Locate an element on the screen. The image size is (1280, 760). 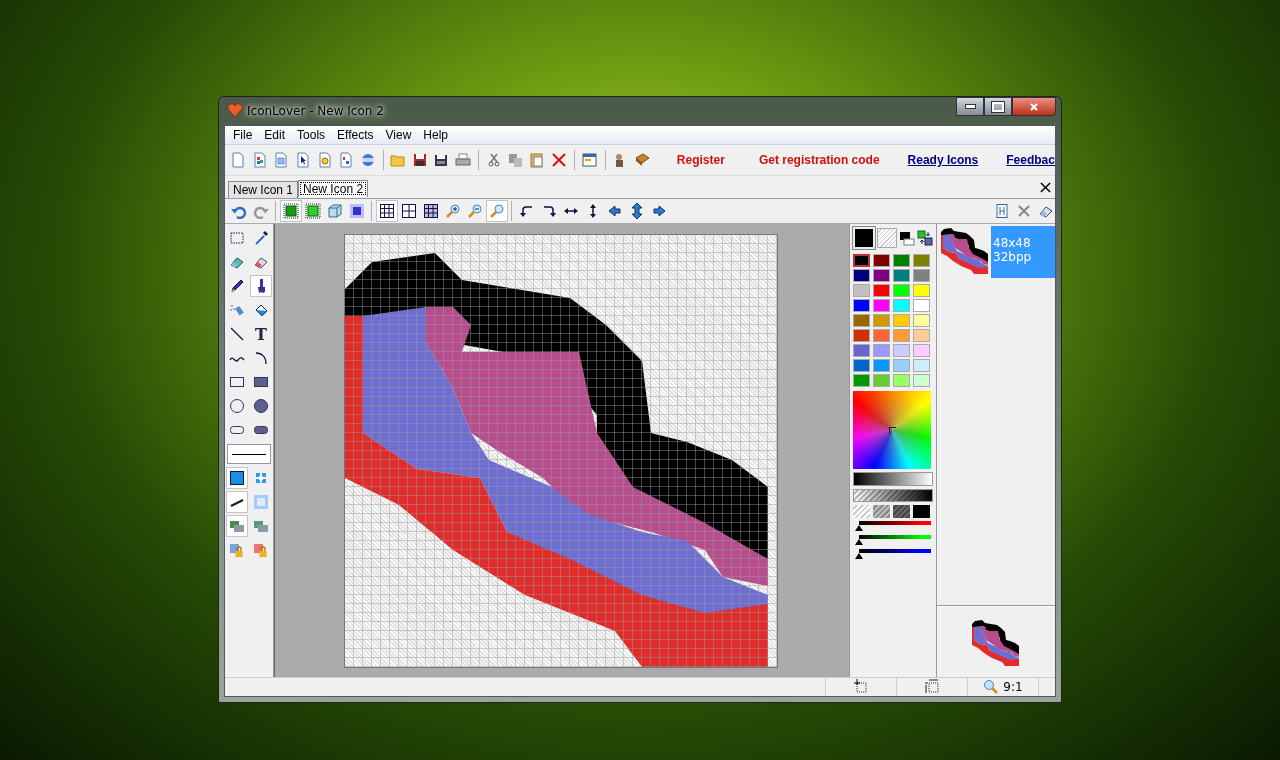
link: Ready Icons is located at coordinates (943, 160).